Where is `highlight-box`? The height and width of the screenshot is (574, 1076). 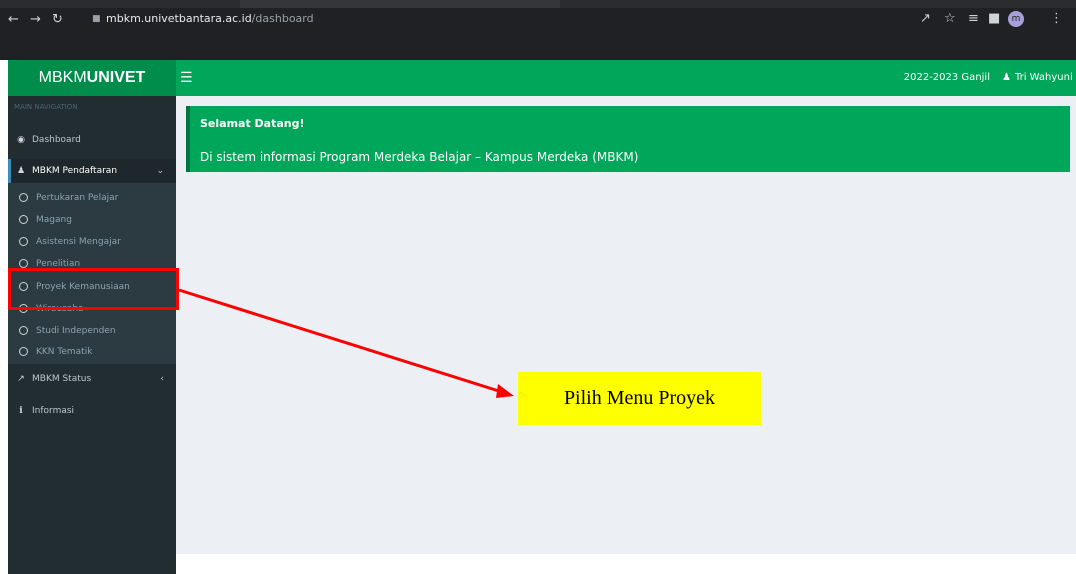
highlight-box is located at coordinates (93, 289).